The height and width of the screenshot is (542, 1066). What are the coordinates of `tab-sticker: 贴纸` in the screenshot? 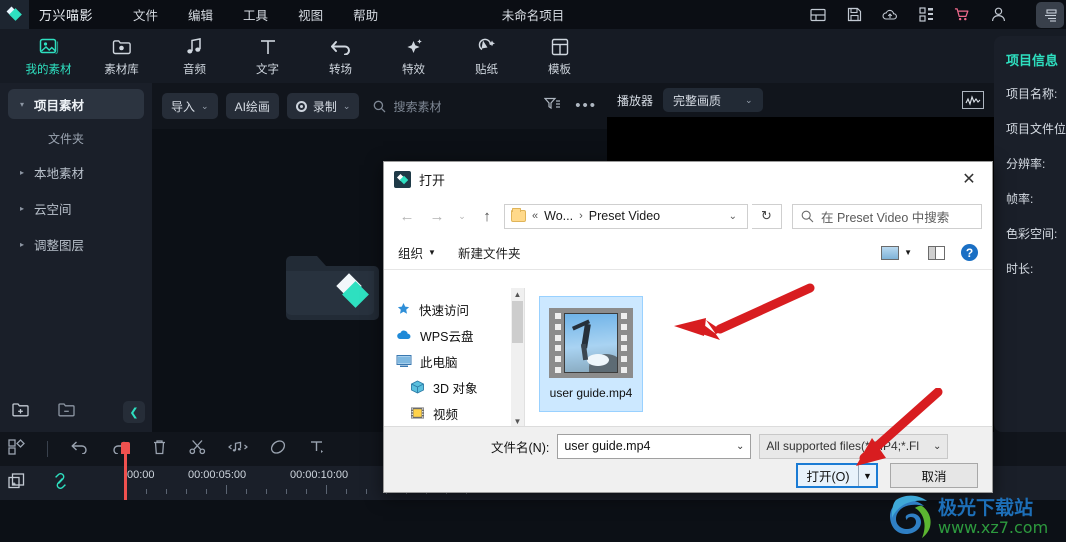 It's located at (486, 56).